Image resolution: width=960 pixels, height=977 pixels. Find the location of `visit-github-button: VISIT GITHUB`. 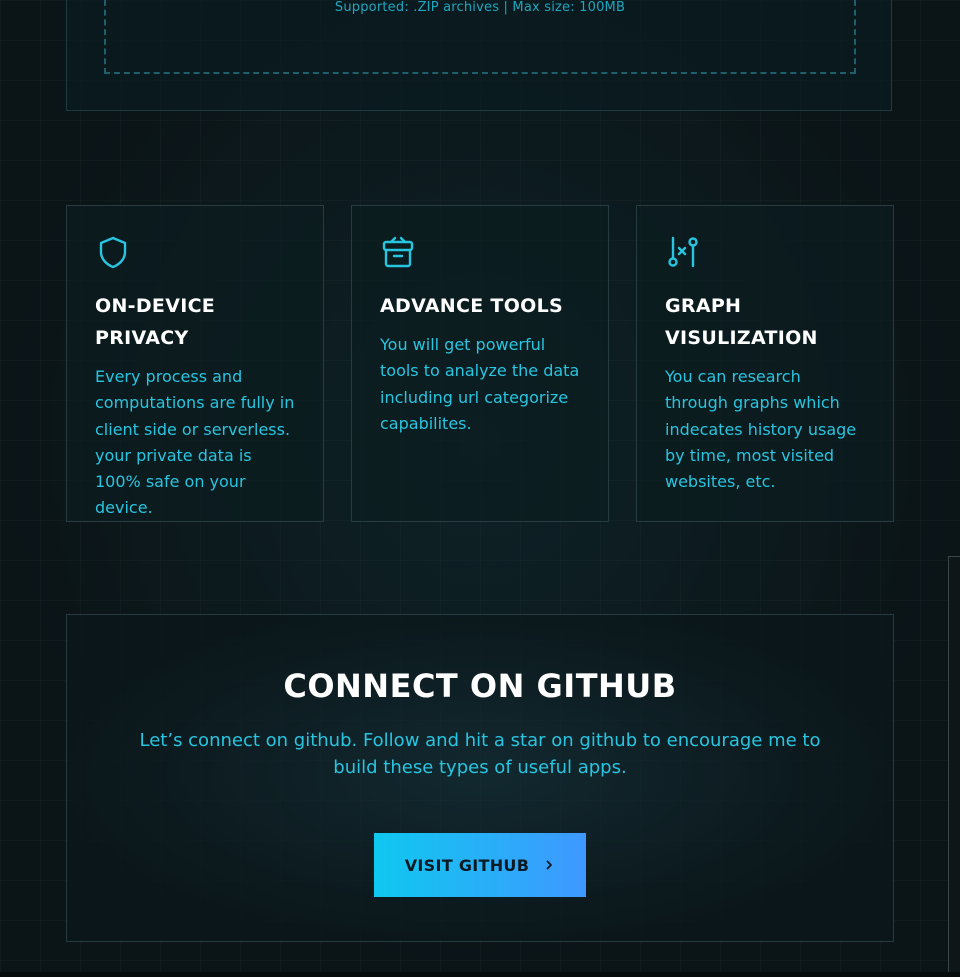

visit-github-button: VISIT GITHUB is located at coordinates (480, 865).